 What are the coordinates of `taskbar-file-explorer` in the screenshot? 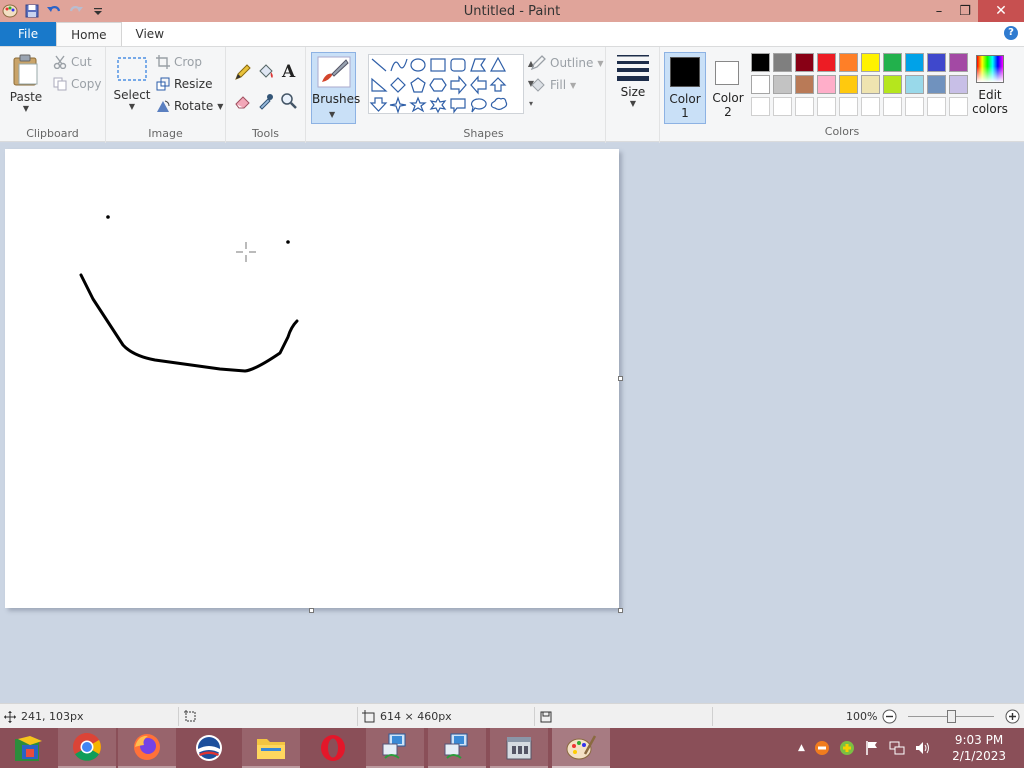 It's located at (271, 748).